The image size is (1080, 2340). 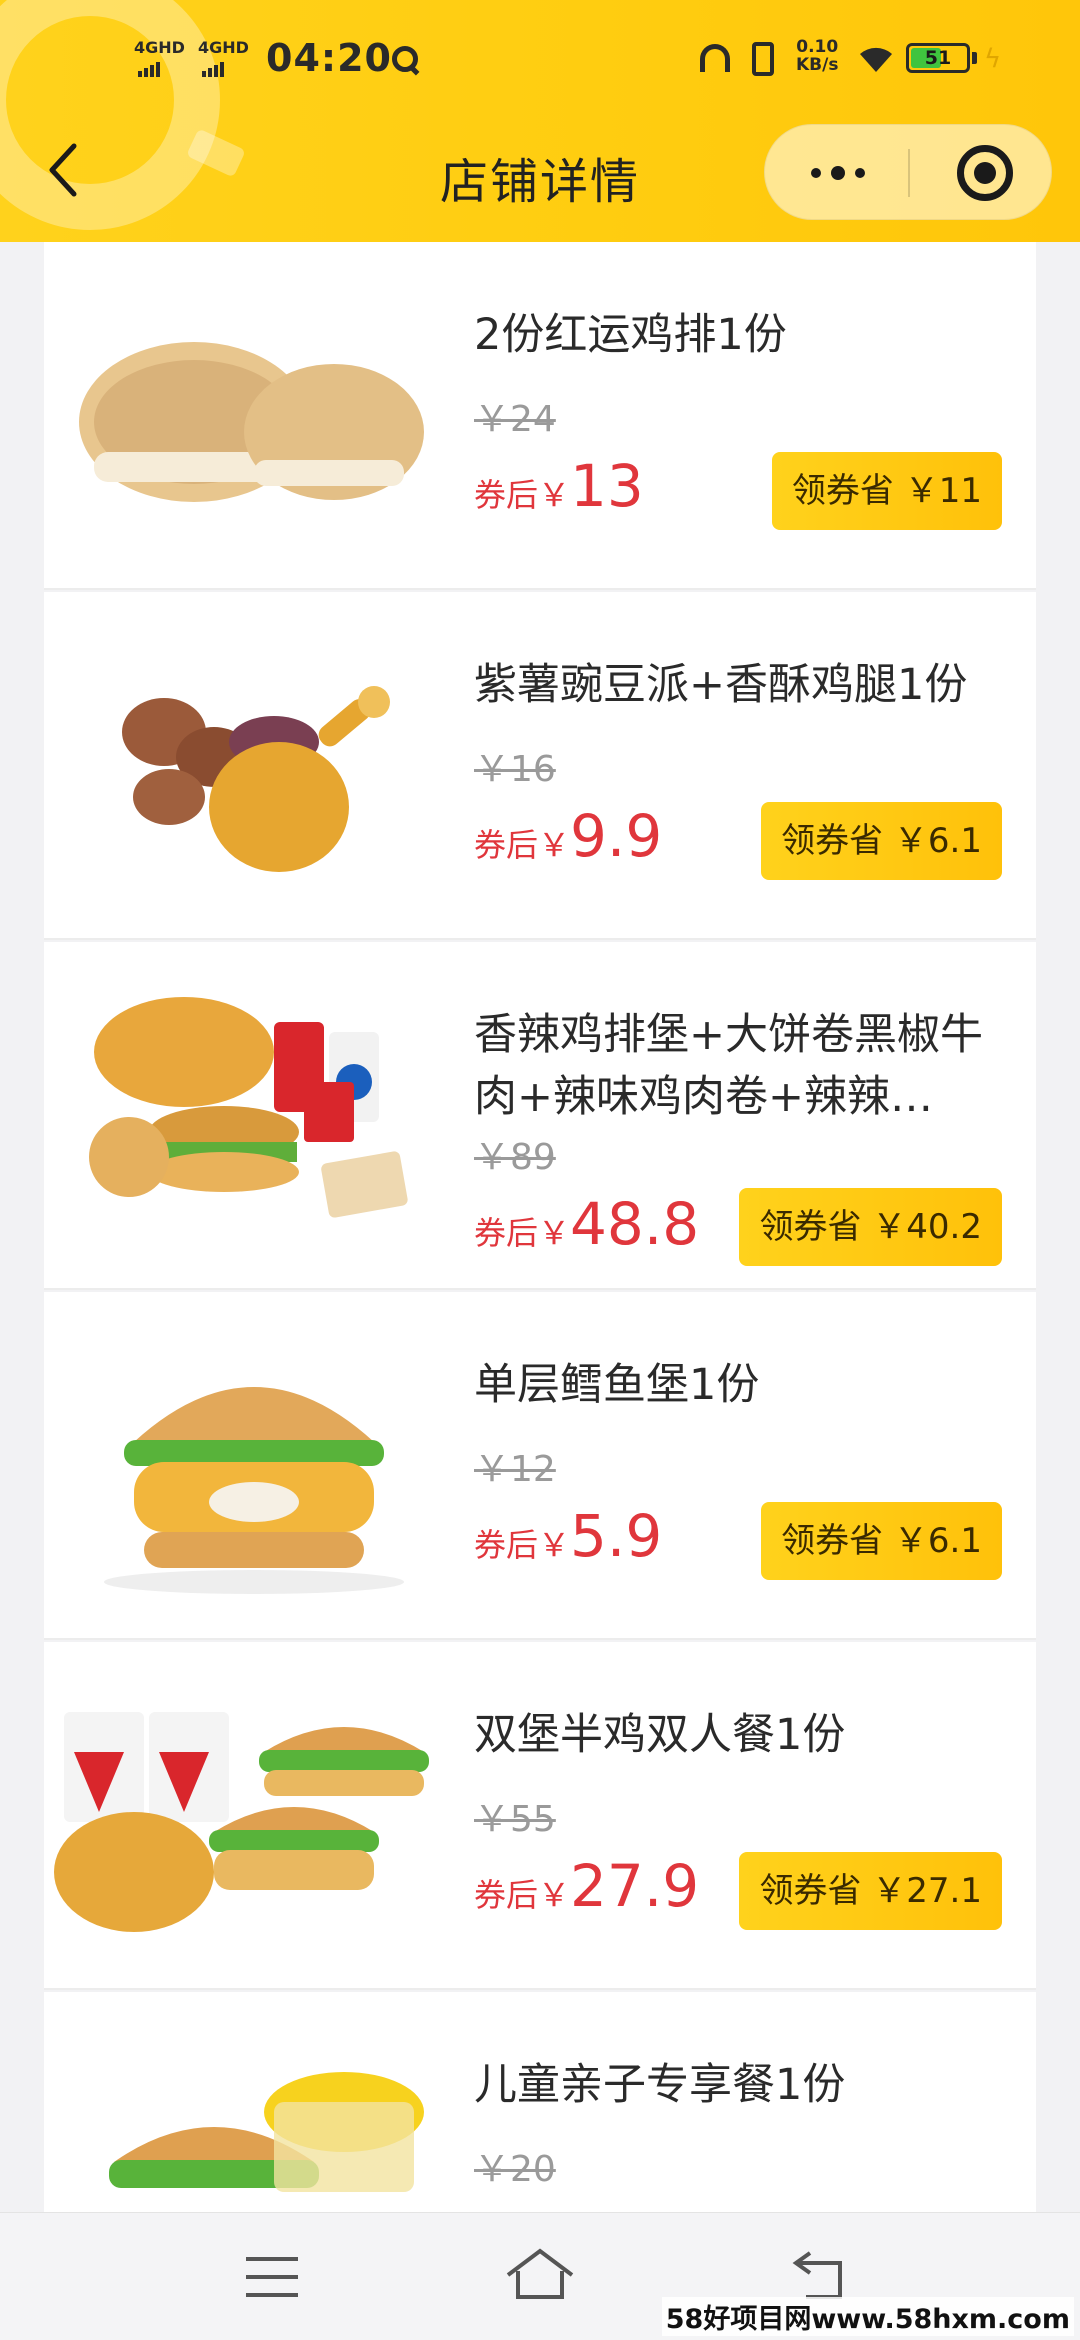 I want to click on product-card: 单层鳕鱼堡1份 ￥12 券后￥5.9 领券省 ￥6.1, so click(x=540, y=1466).